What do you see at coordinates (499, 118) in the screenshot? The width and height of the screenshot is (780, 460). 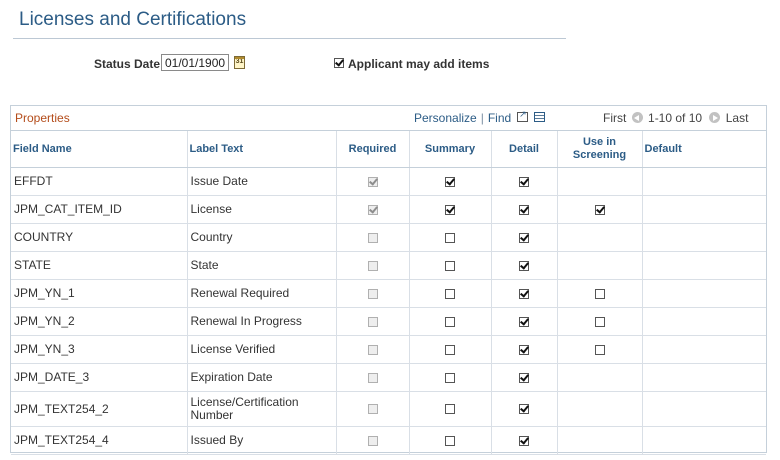 I see `find-link: Find` at bounding box center [499, 118].